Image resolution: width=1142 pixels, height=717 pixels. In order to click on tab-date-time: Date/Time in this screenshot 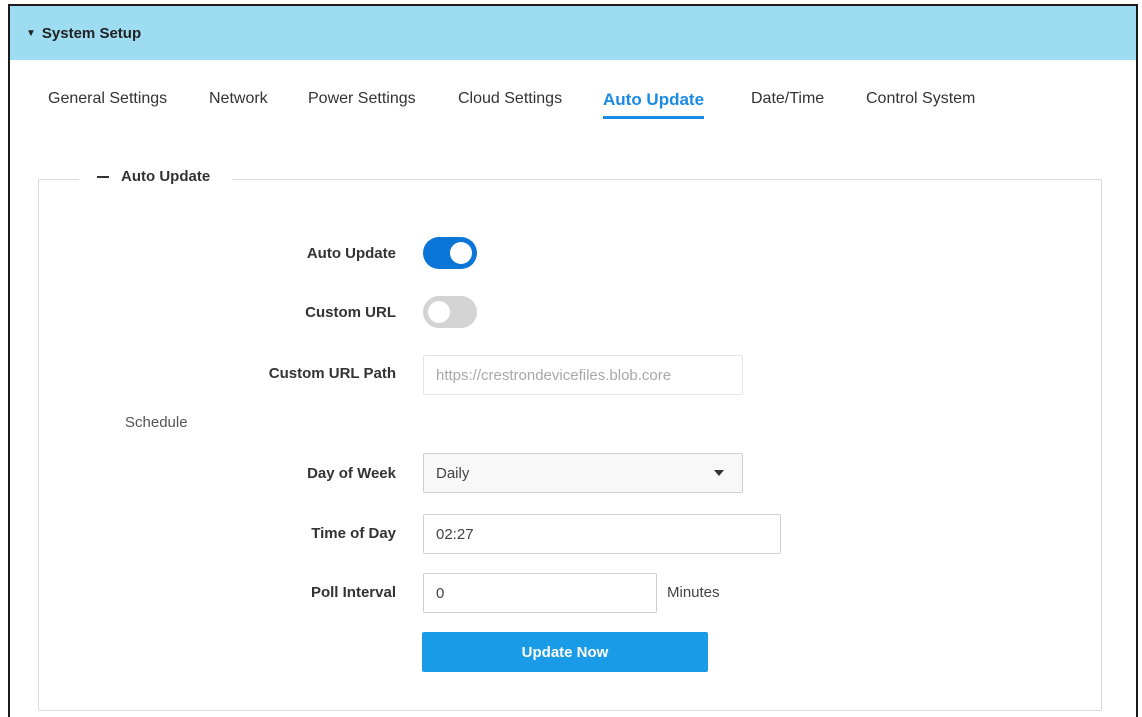, I will do `click(787, 102)`.